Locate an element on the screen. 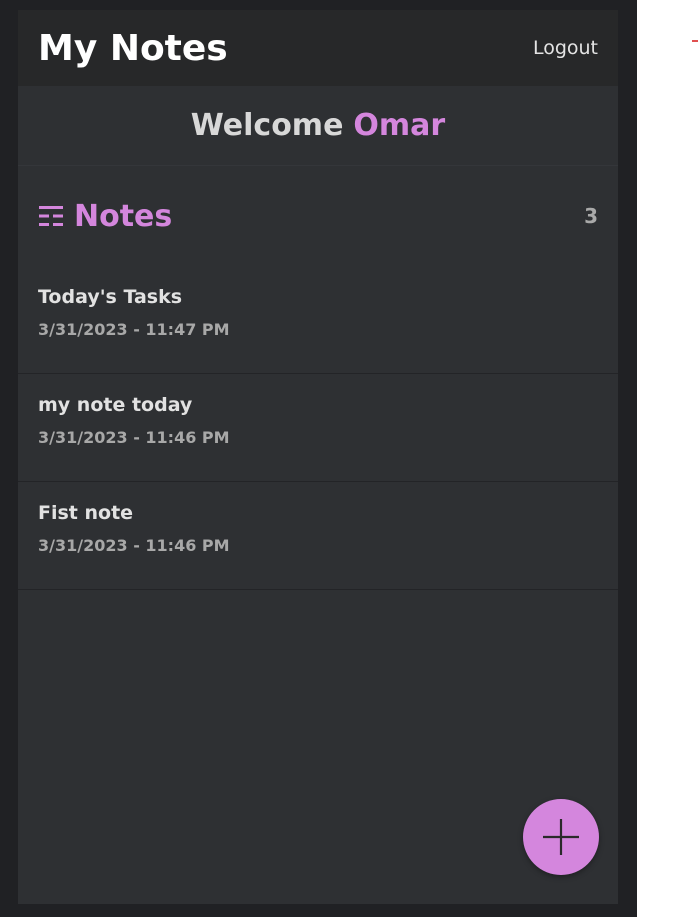  notes-count: 3 is located at coordinates (591, 216).